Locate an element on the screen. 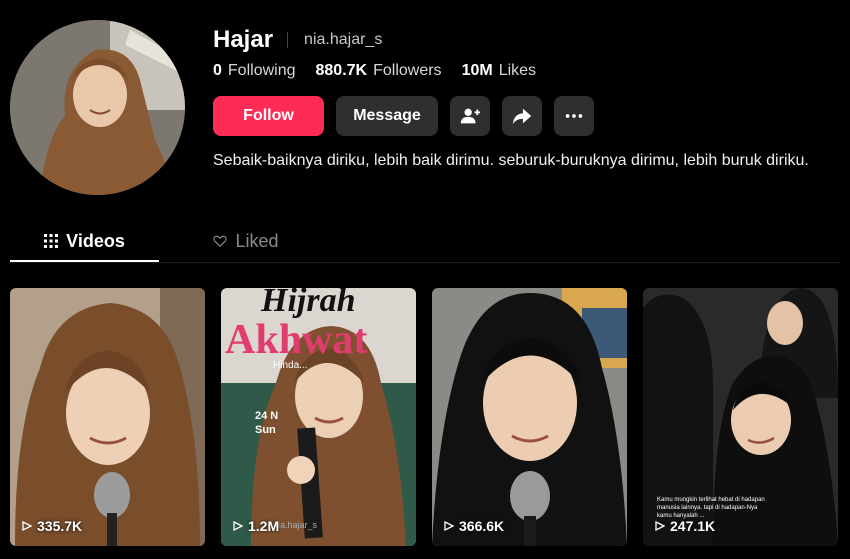 The height and width of the screenshot is (559, 850). tab-liked: Liked is located at coordinates (246, 241).